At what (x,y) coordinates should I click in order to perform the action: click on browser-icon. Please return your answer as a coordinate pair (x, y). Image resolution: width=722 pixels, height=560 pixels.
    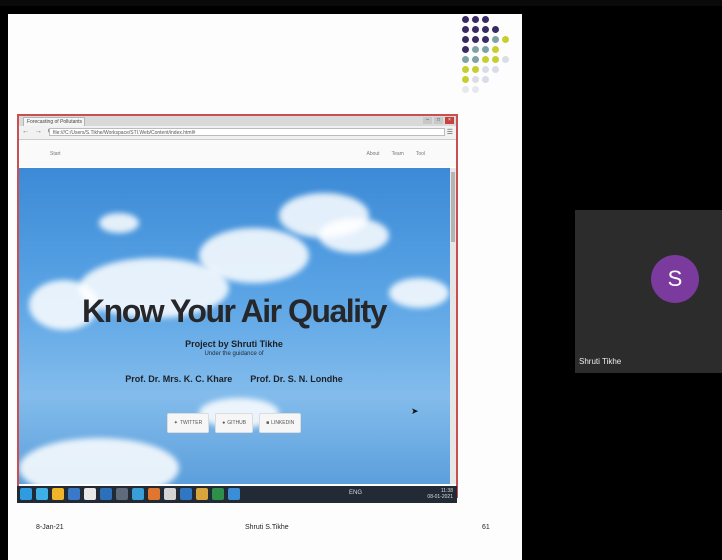
    Looking at the image, I should click on (234, 494).